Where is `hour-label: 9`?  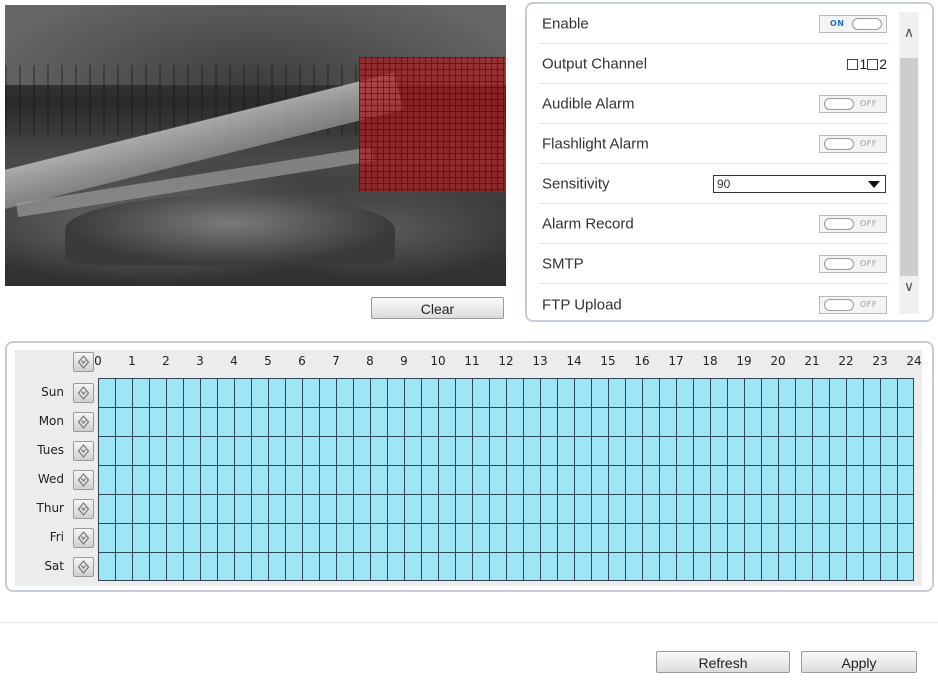
hour-label: 9 is located at coordinates (404, 361).